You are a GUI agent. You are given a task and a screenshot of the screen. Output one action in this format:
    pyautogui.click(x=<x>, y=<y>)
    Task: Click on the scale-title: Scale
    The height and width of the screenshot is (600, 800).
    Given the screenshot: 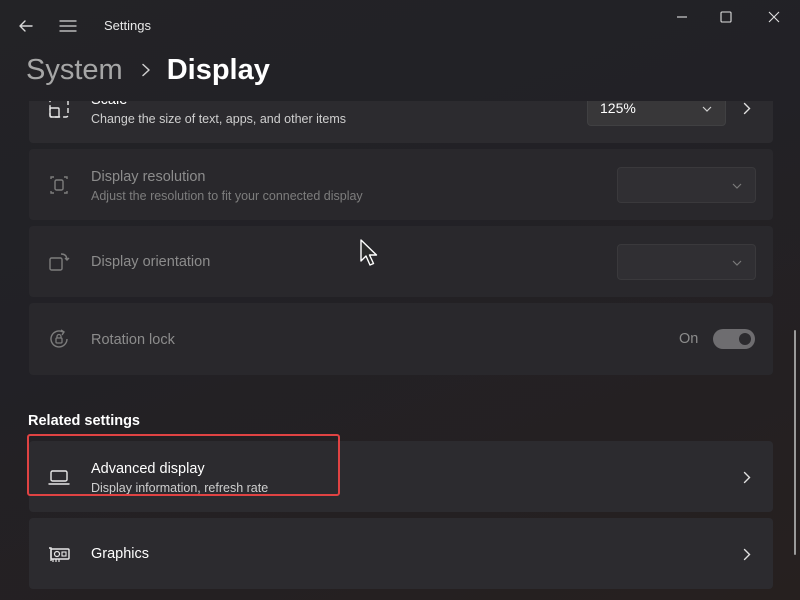 What is the action you would take?
    pyautogui.click(x=218, y=105)
    